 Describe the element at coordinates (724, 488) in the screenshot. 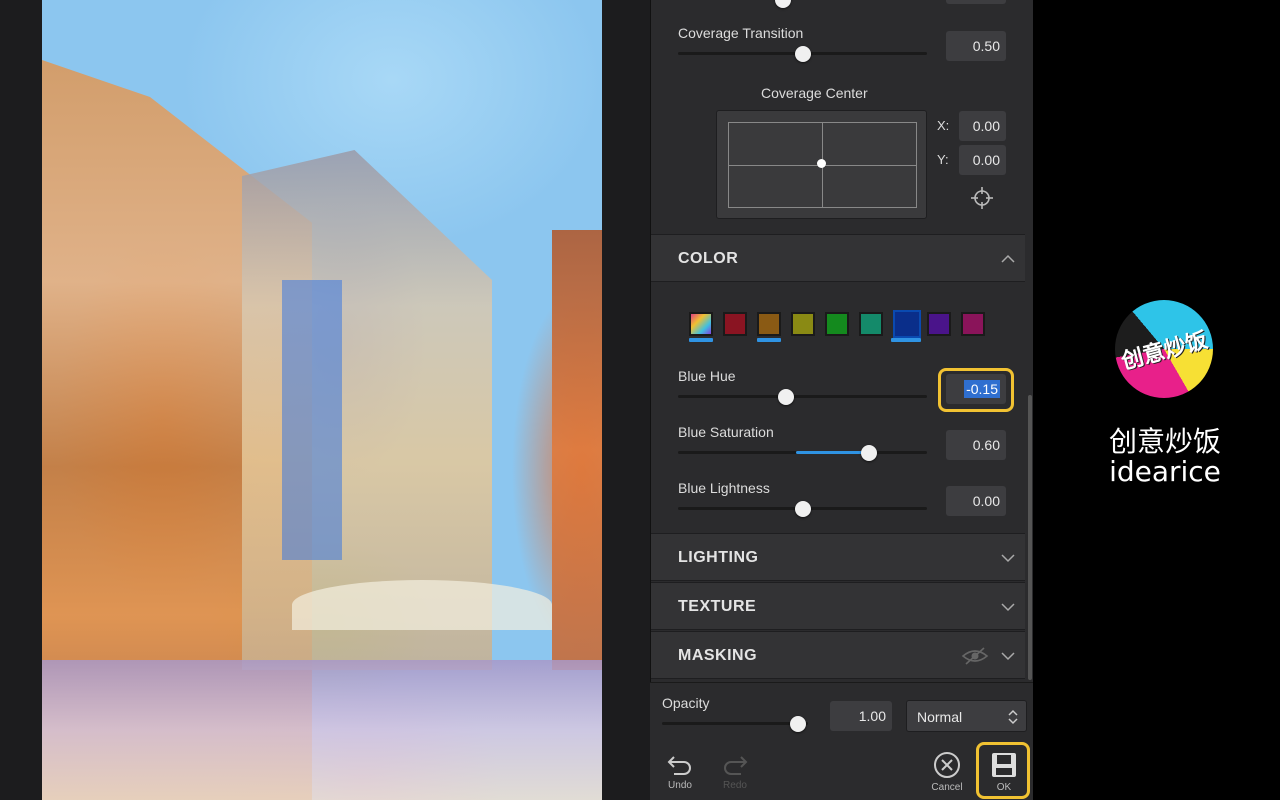

I see `blue-lightness-label: Blue Lightness` at that location.